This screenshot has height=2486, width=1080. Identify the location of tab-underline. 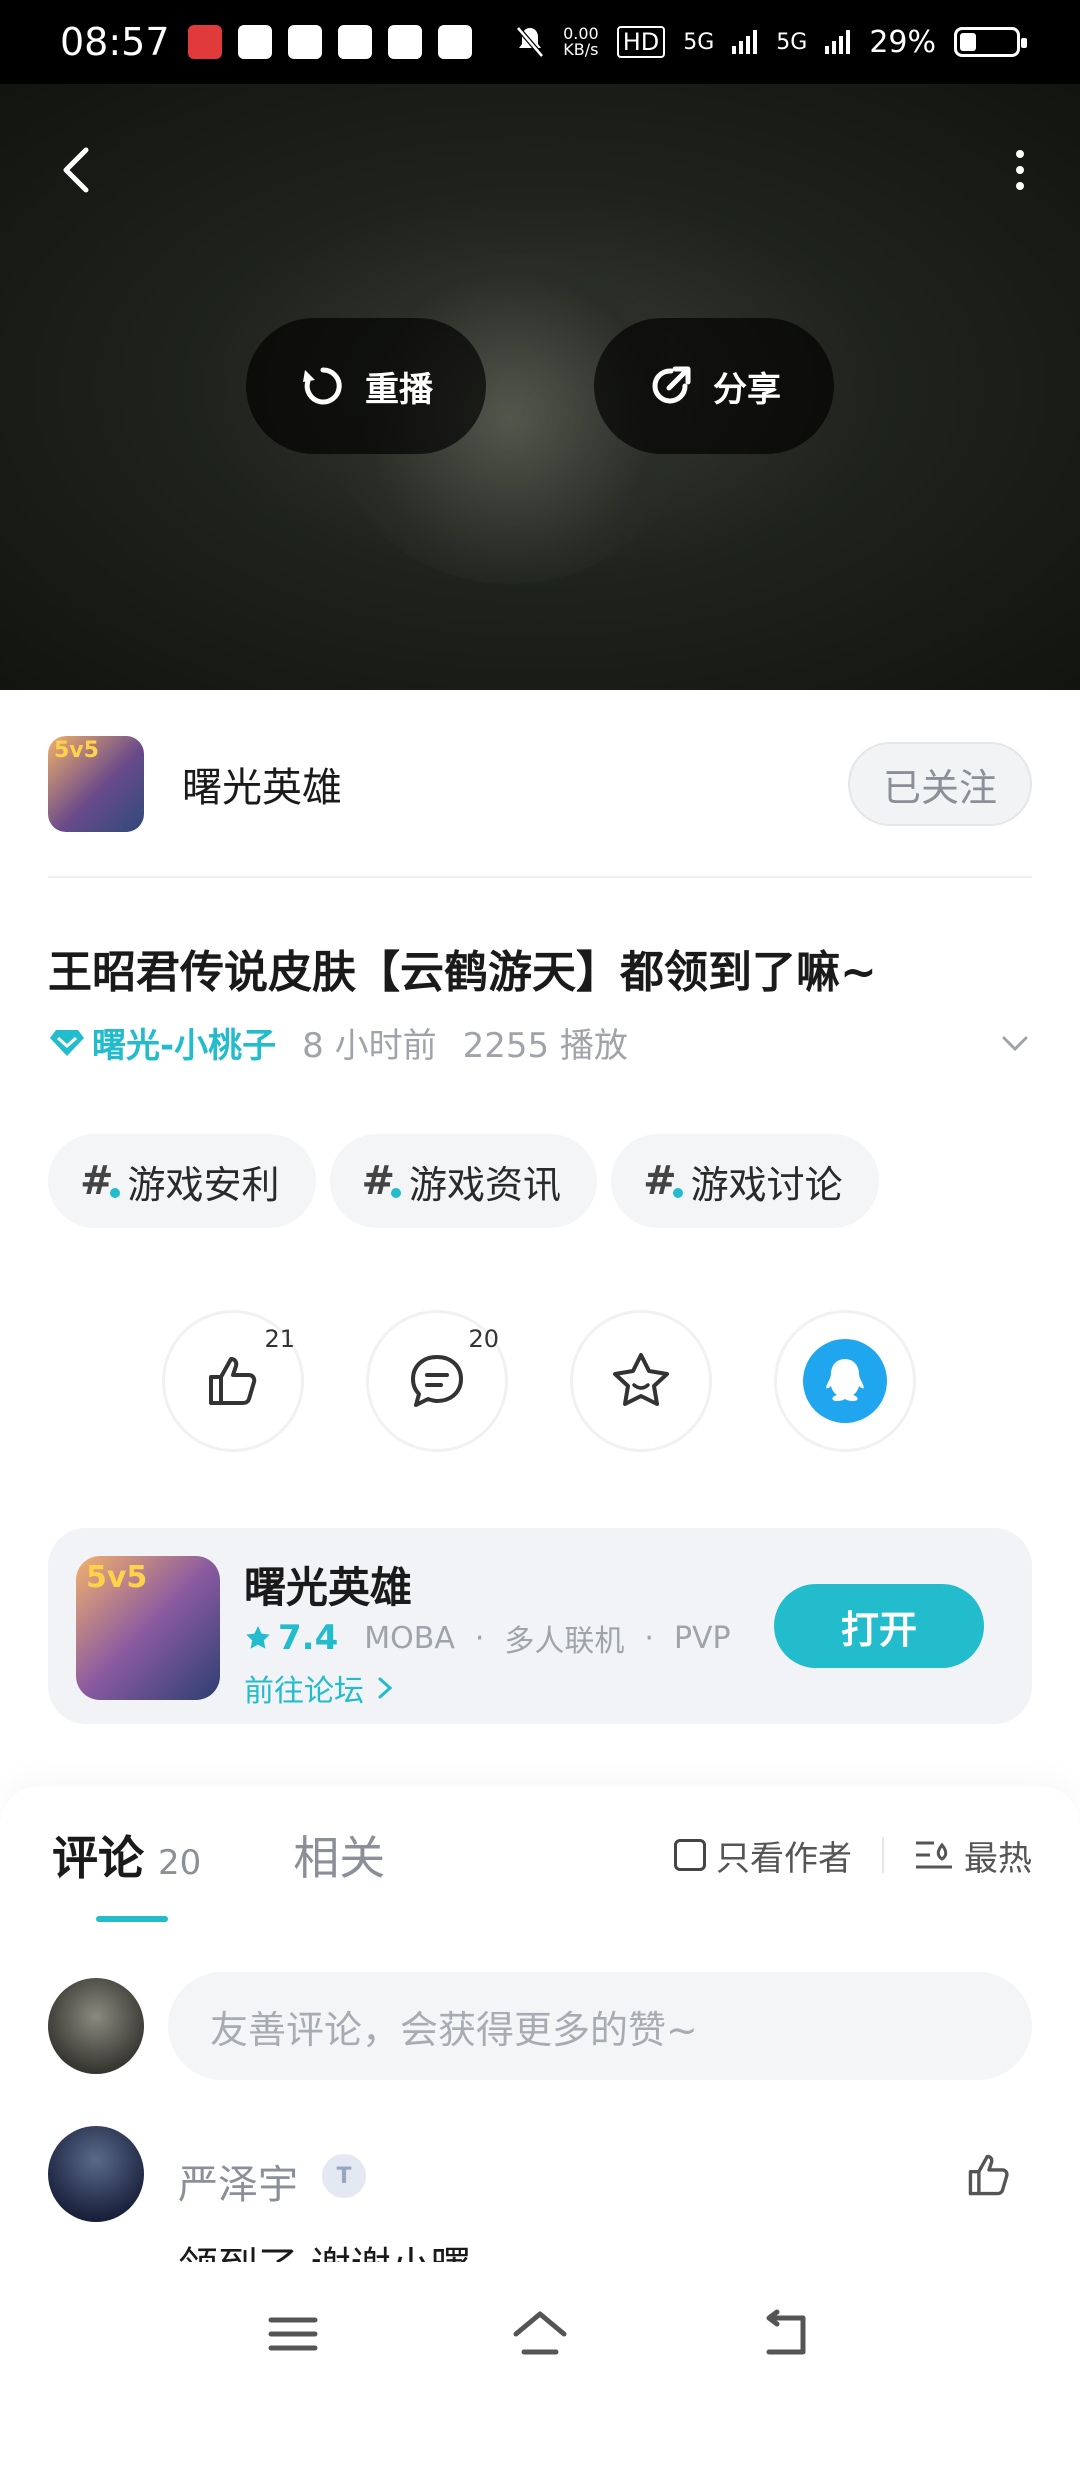
(132, 1919).